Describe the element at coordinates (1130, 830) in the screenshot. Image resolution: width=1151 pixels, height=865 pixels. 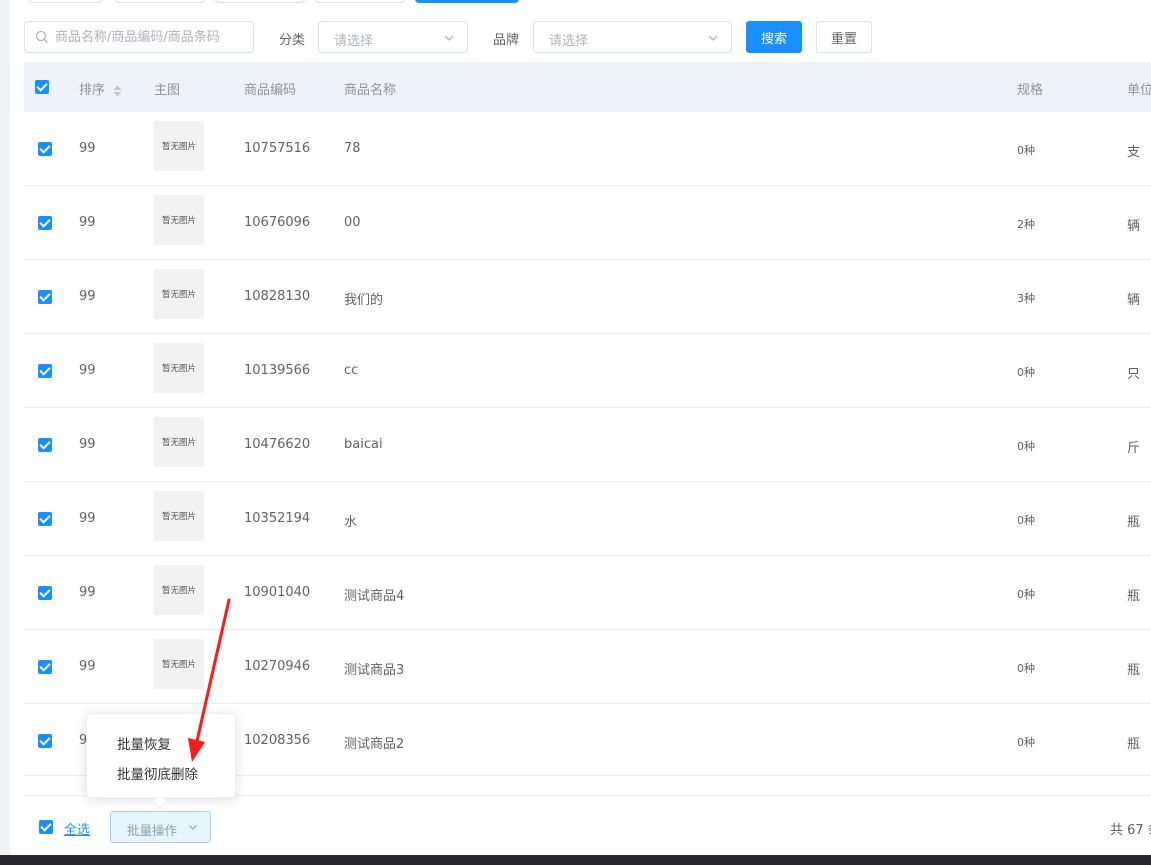
I see `total-count: 共 67 条` at that location.